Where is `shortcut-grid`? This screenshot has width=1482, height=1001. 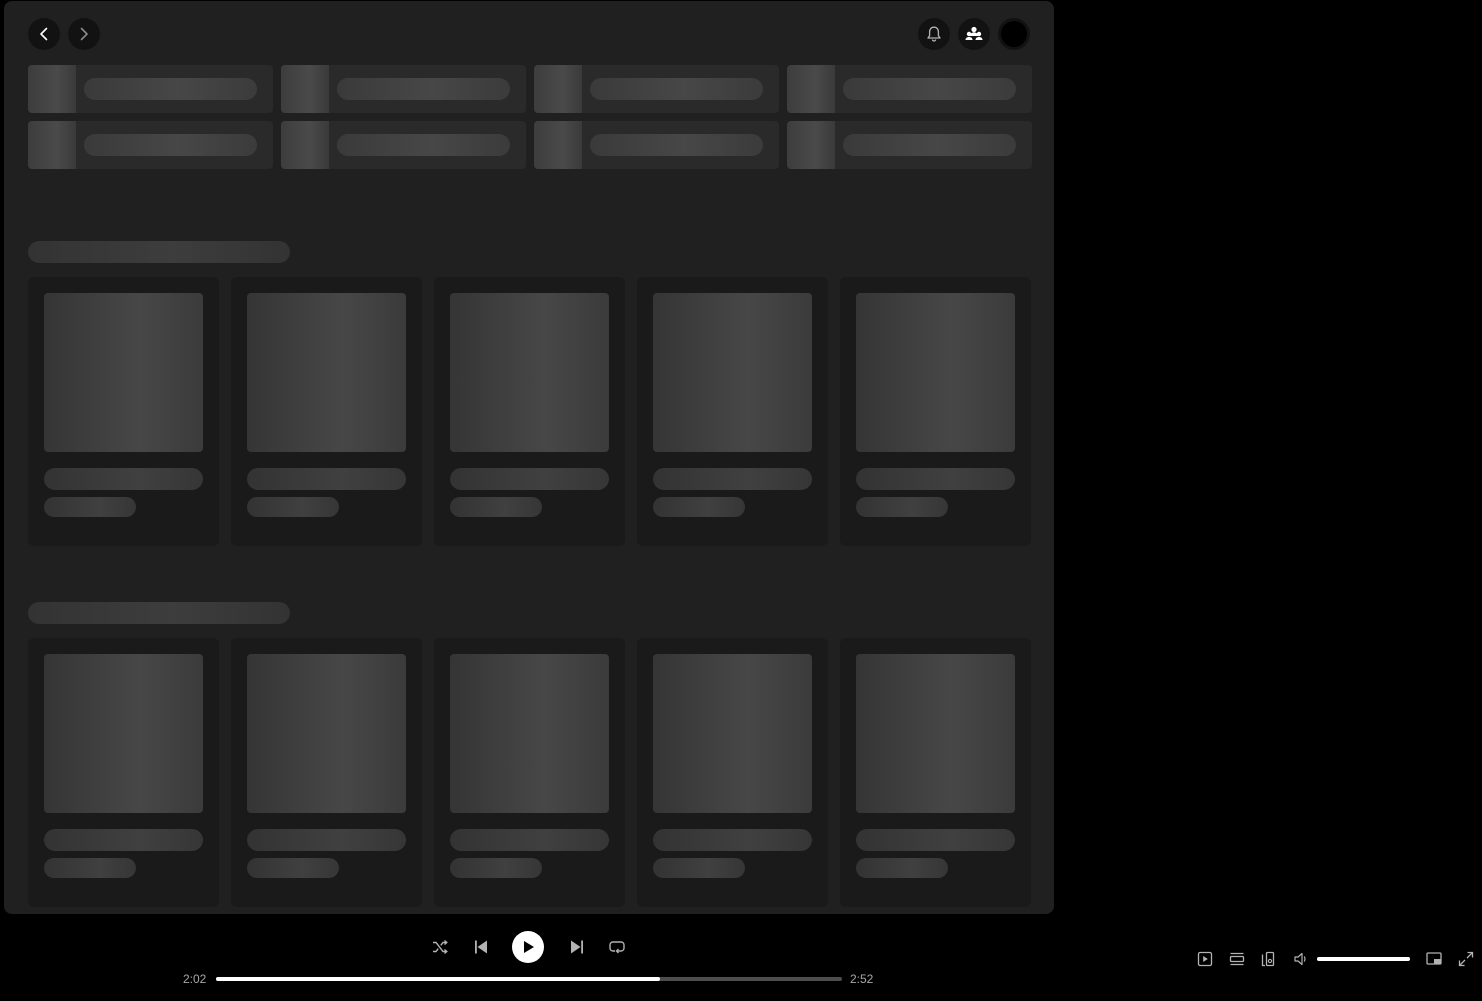 shortcut-grid is located at coordinates (530, 117).